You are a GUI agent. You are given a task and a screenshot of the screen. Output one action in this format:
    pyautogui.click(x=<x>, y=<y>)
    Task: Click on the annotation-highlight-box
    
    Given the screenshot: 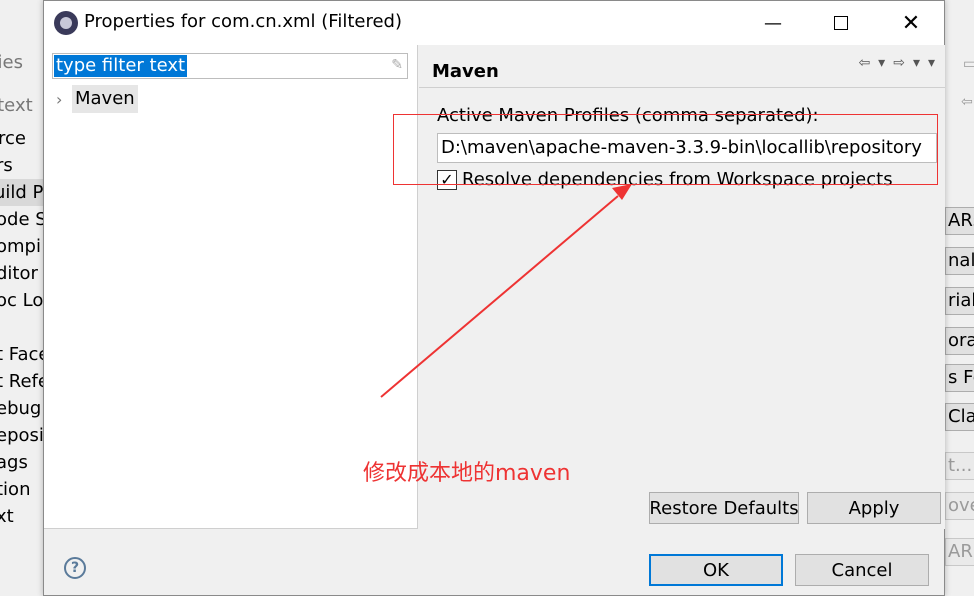 What is the action you would take?
    pyautogui.click(x=665, y=149)
    